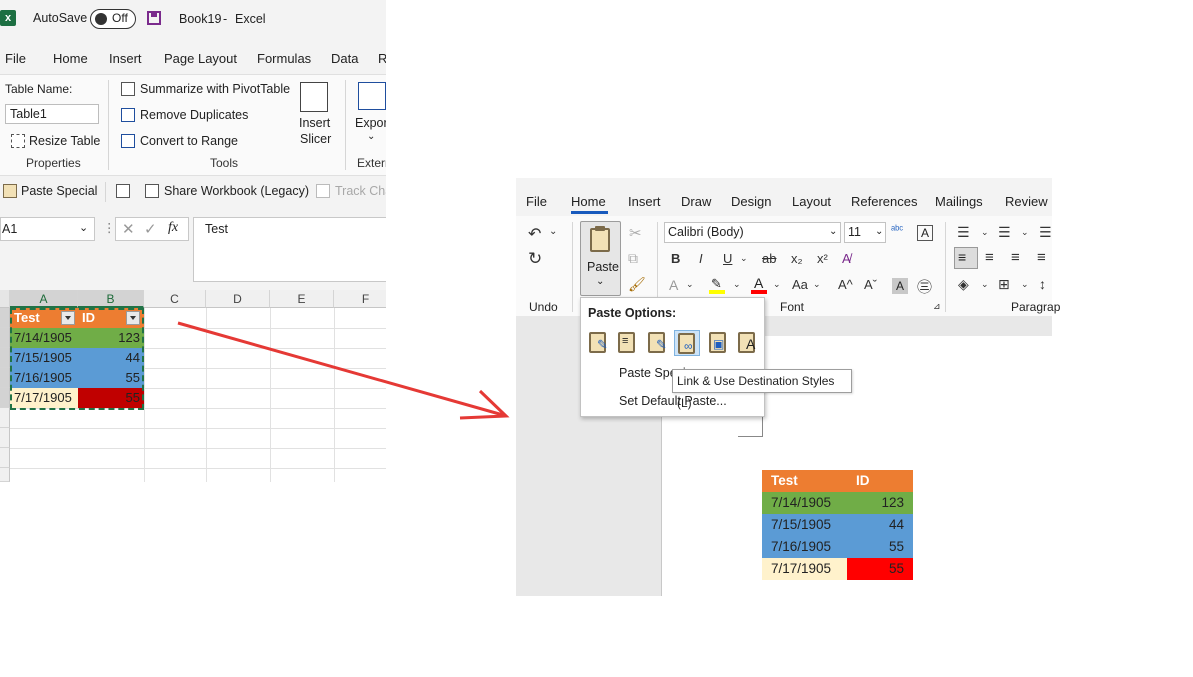 Image resolution: width=1193 pixels, height=677 pixels. Describe the element at coordinates (804, 481) in the screenshot. I see `table-header-cell: Test` at that location.